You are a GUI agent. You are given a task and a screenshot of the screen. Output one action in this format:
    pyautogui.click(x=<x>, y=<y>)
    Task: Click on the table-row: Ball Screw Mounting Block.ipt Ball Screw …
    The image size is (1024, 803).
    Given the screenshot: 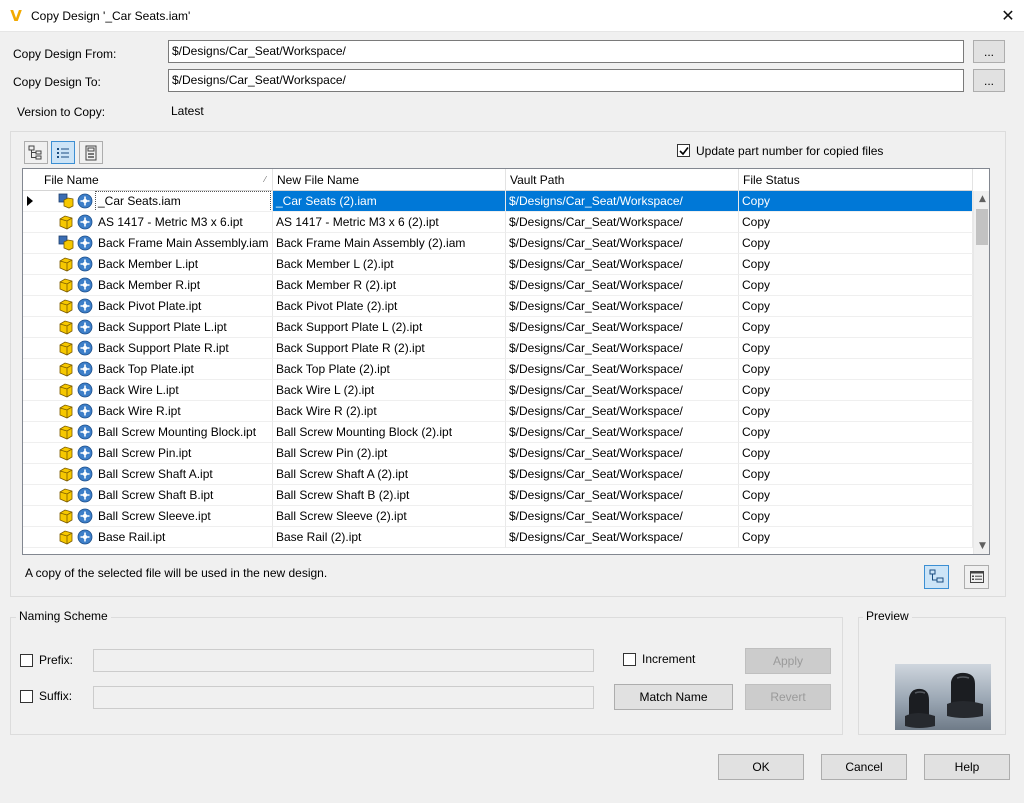 What is the action you would take?
    pyautogui.click(x=498, y=432)
    